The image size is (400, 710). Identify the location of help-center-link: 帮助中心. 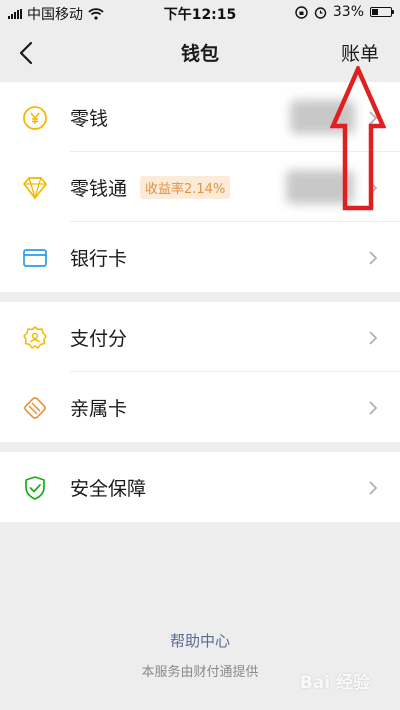
(200, 640).